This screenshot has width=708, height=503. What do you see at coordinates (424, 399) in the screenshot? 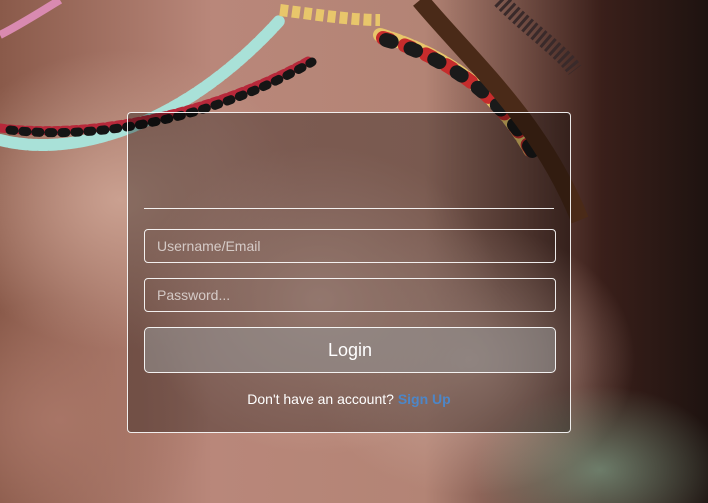
I see `signup-link: Sign Up` at bounding box center [424, 399].